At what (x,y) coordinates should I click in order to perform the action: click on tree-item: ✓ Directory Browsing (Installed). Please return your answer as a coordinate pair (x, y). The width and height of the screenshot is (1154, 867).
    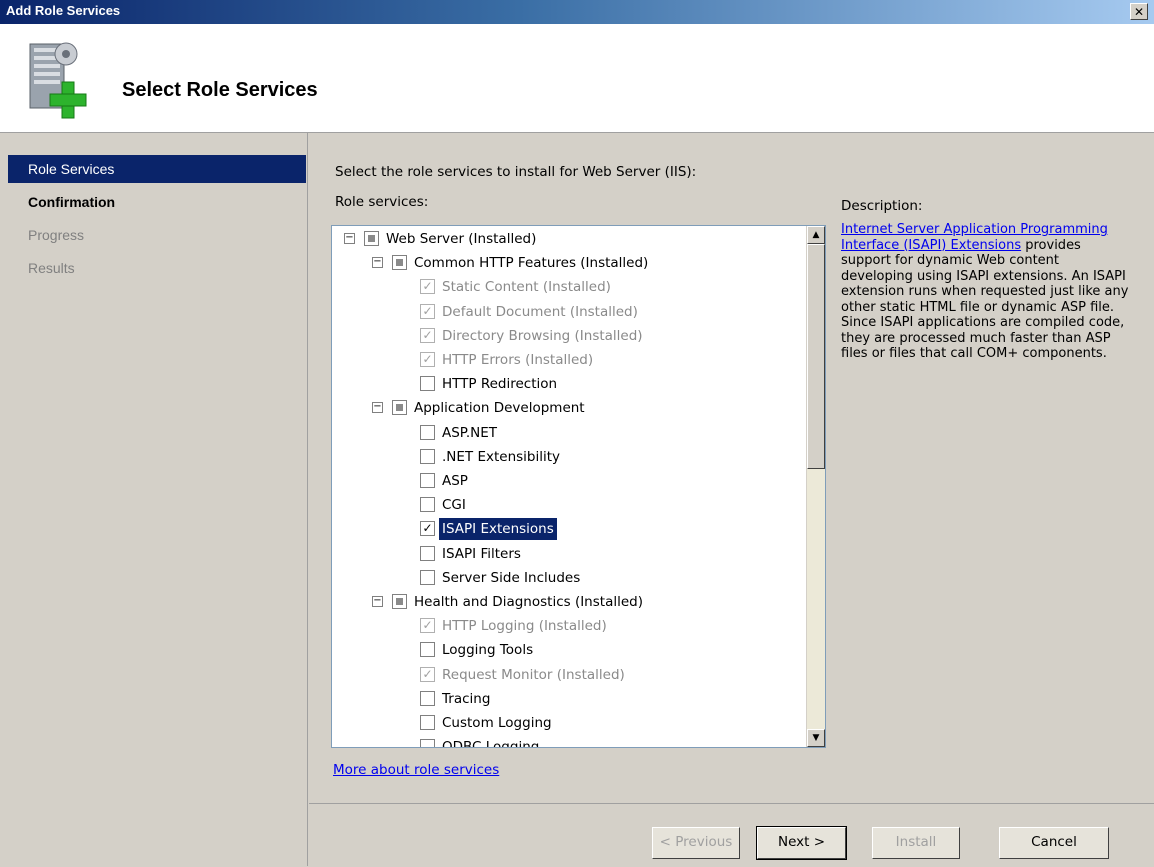
    Looking at the image, I should click on (567, 336).